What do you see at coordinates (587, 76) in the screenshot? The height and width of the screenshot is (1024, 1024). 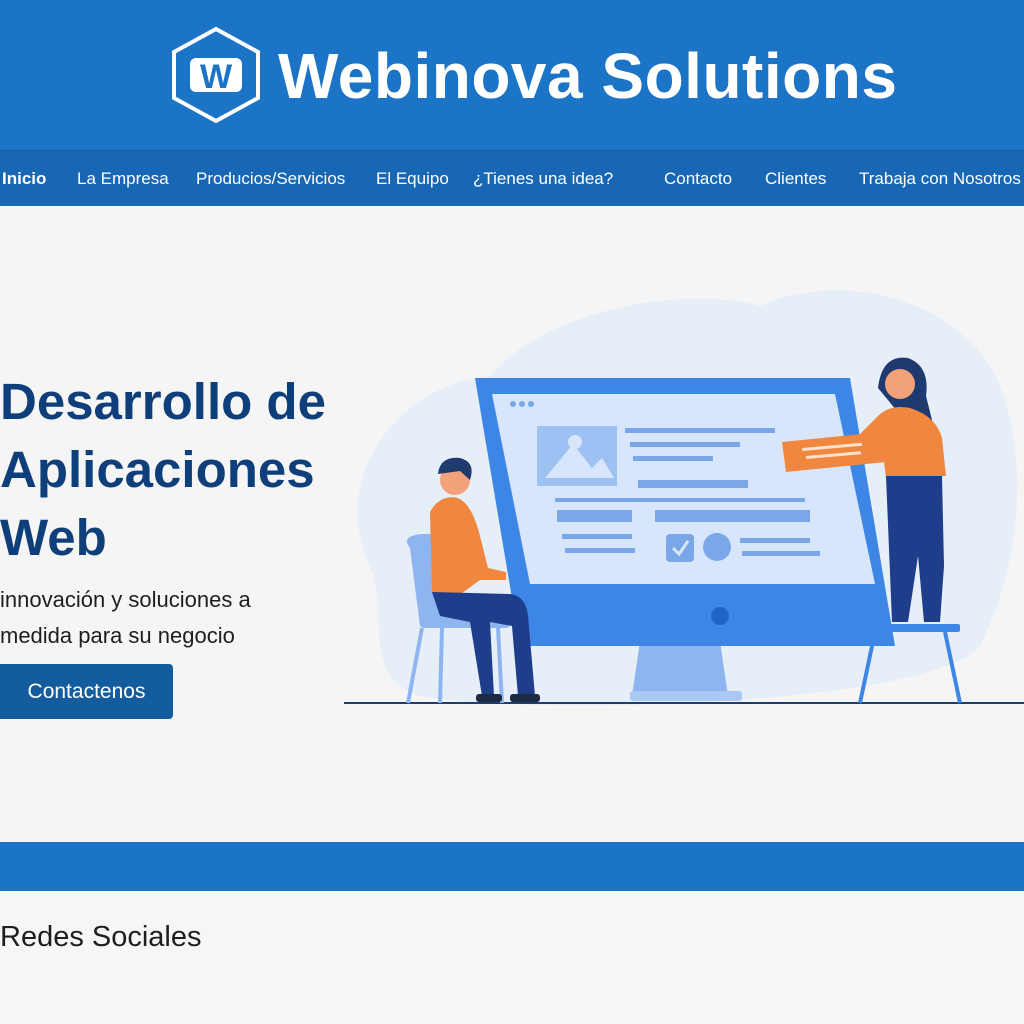 I see `brand-name: Webinova Solutions` at bounding box center [587, 76].